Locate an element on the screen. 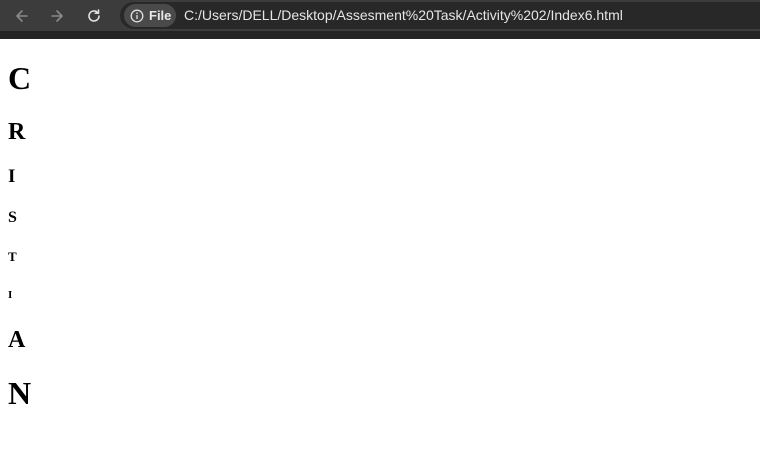 The width and height of the screenshot is (760, 451). forward-button is located at coordinates (57, 16).